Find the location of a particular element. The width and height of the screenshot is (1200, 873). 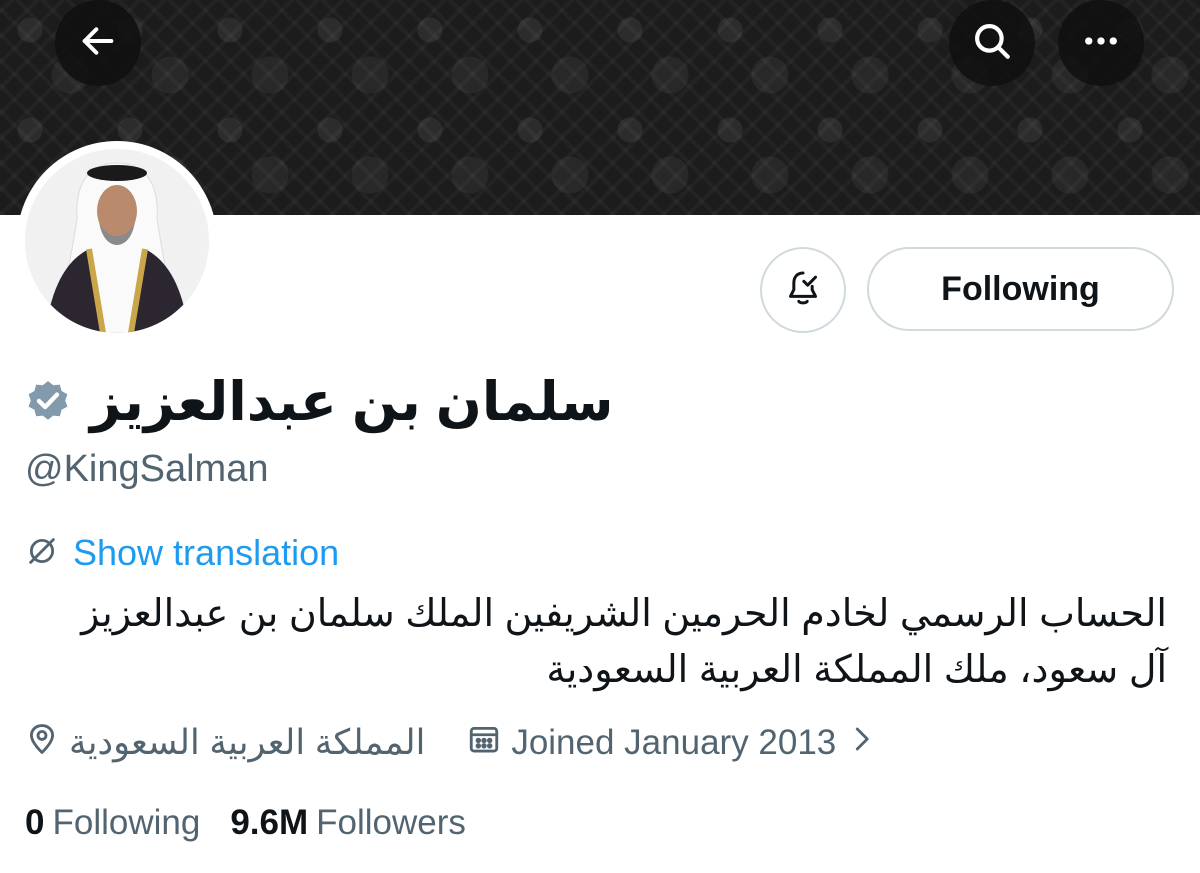

followers-count: 9.6M is located at coordinates (269, 822).